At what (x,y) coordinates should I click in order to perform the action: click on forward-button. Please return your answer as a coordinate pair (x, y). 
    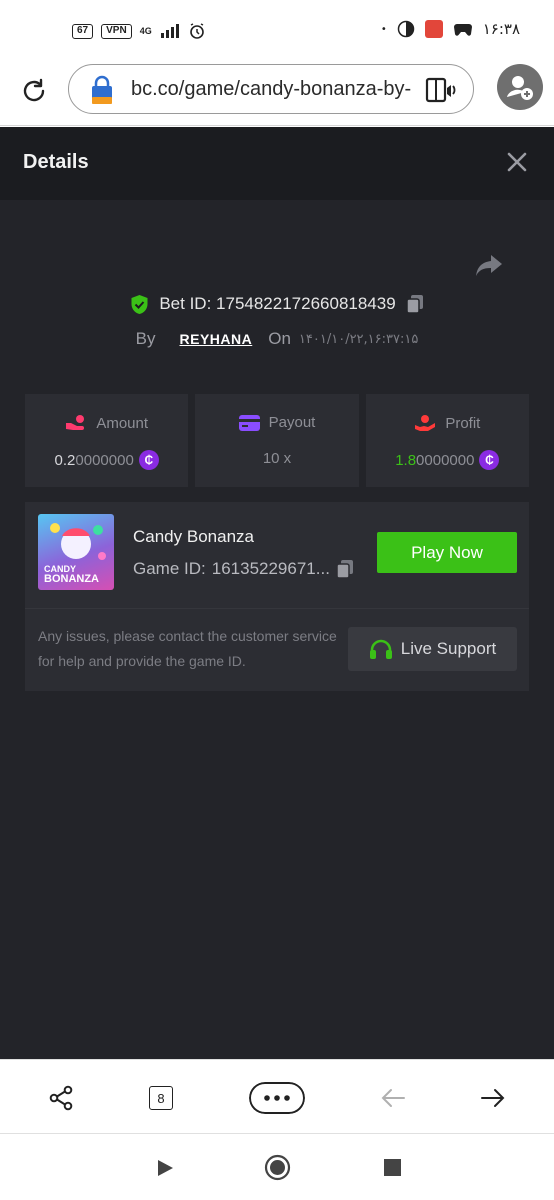
    Looking at the image, I should click on (493, 1098).